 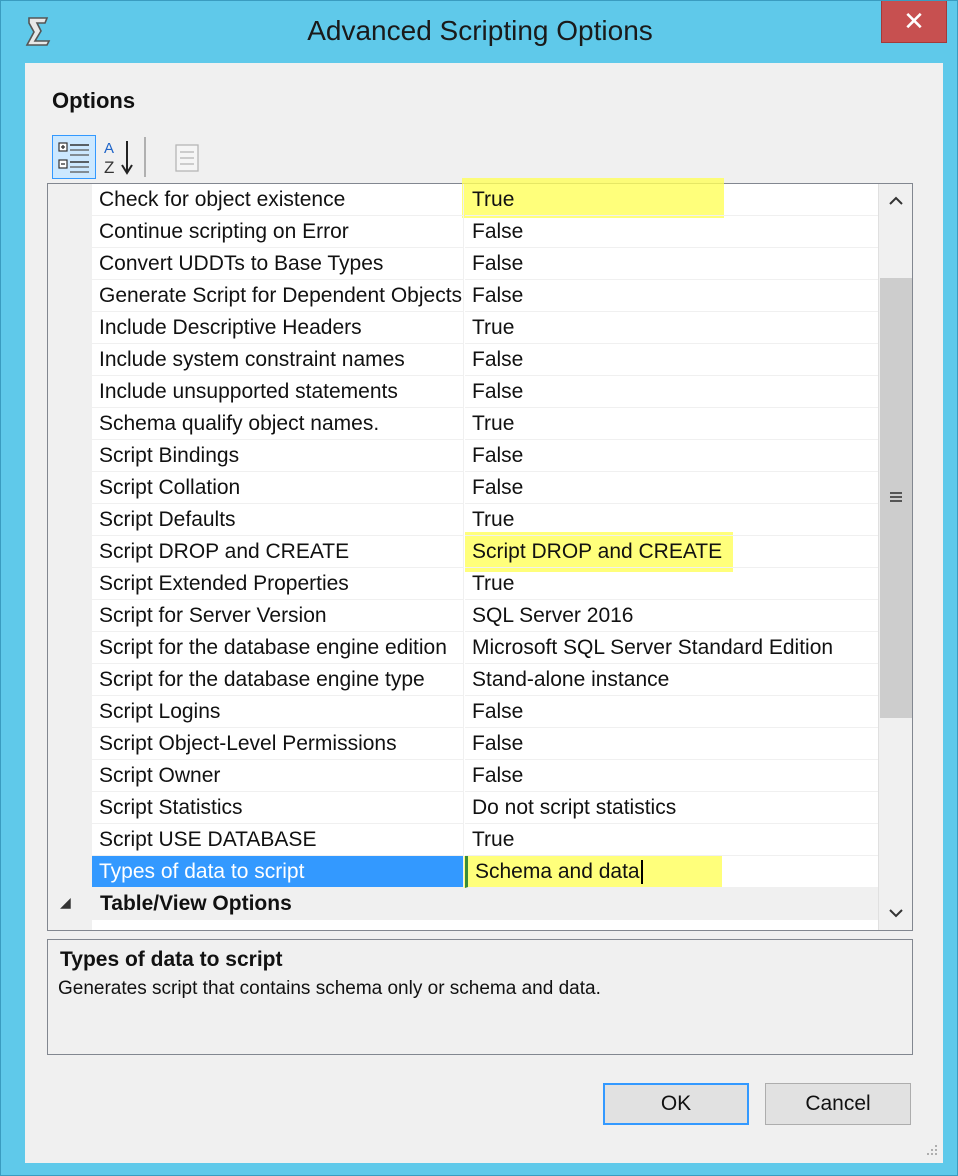 I want to click on property-value: Do not script statistics, so click(x=671, y=808).